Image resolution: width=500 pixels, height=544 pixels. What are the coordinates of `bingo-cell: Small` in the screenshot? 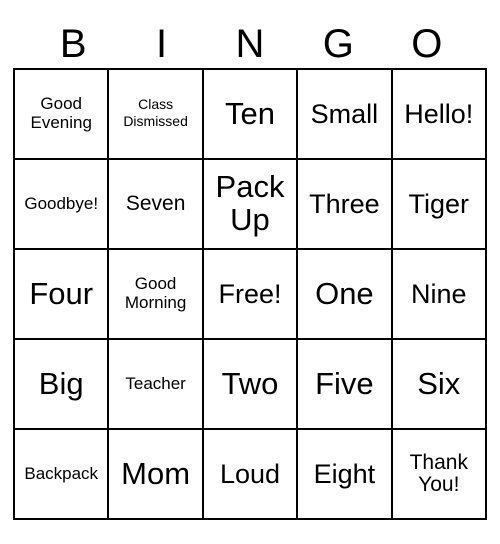 It's located at (344, 114).